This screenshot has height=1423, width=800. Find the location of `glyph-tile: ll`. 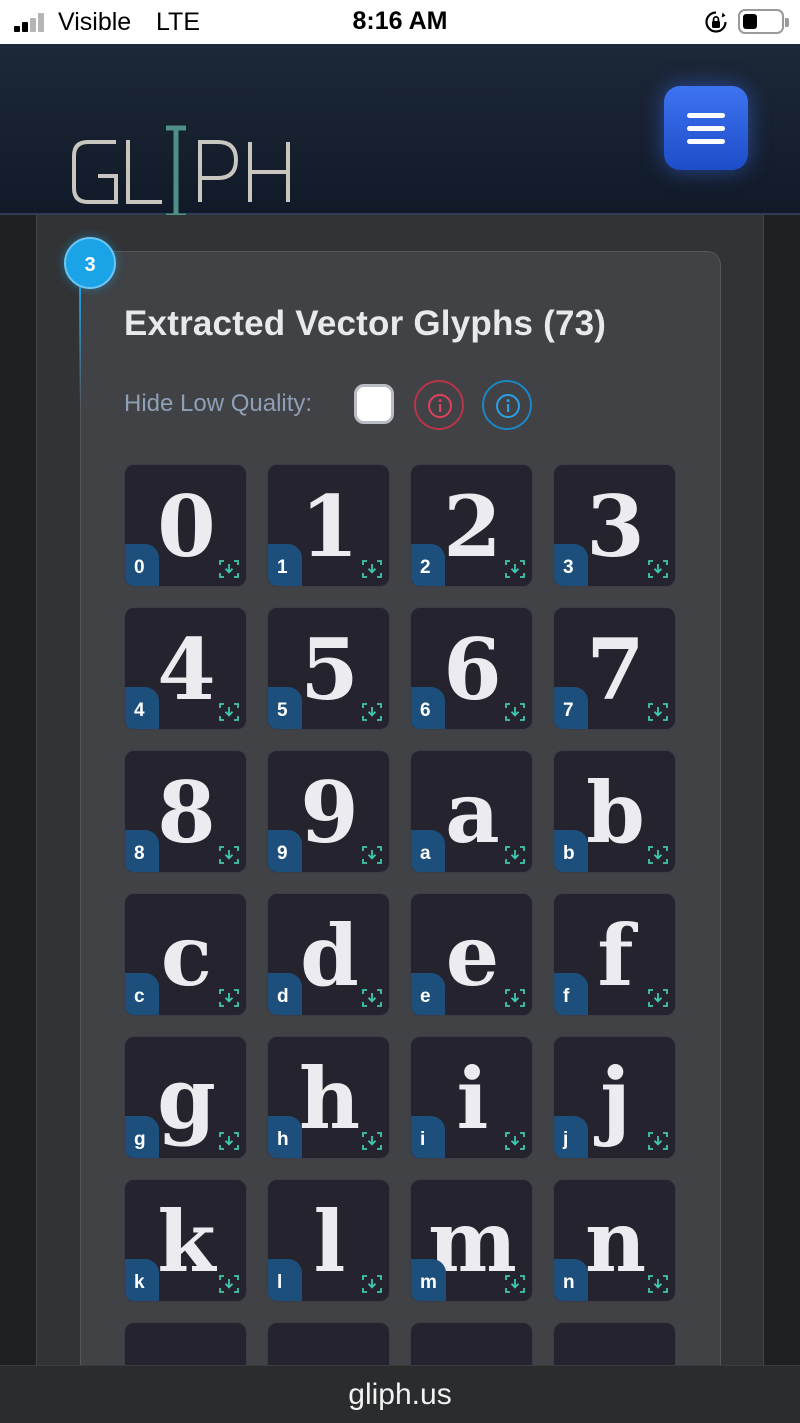

glyph-tile: ll is located at coordinates (328, 1240).